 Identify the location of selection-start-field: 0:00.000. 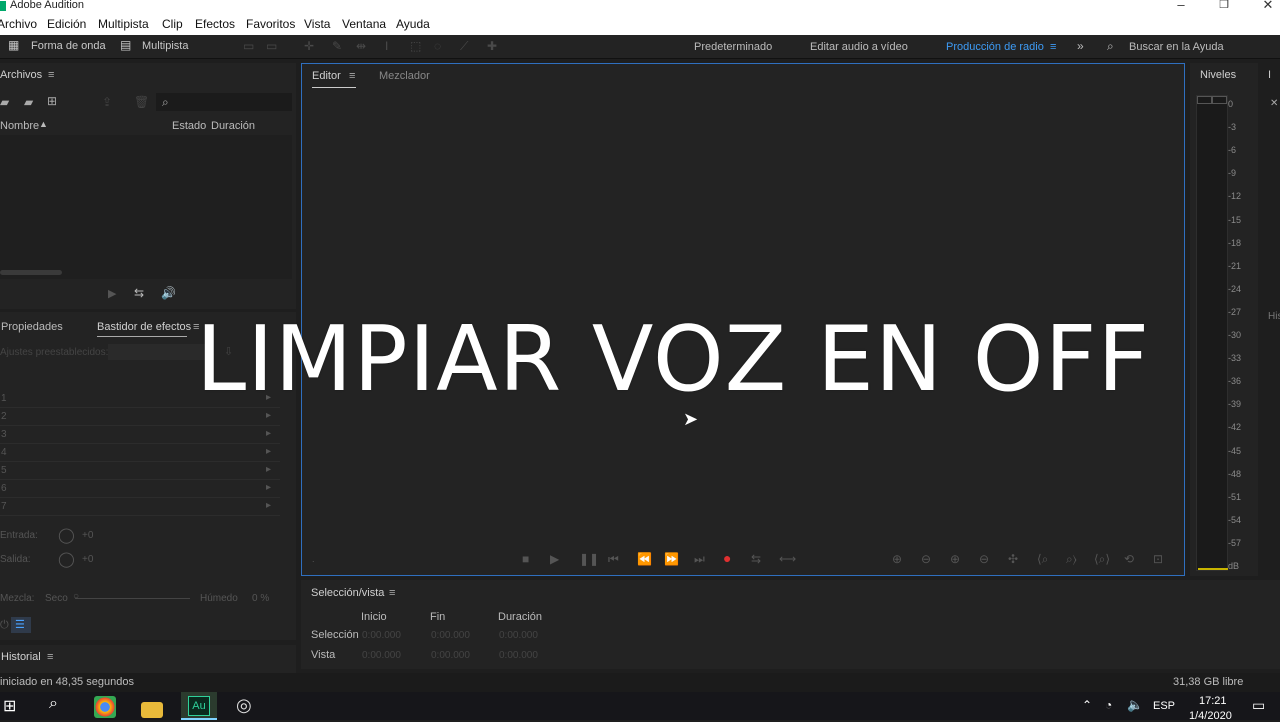
(381, 635).